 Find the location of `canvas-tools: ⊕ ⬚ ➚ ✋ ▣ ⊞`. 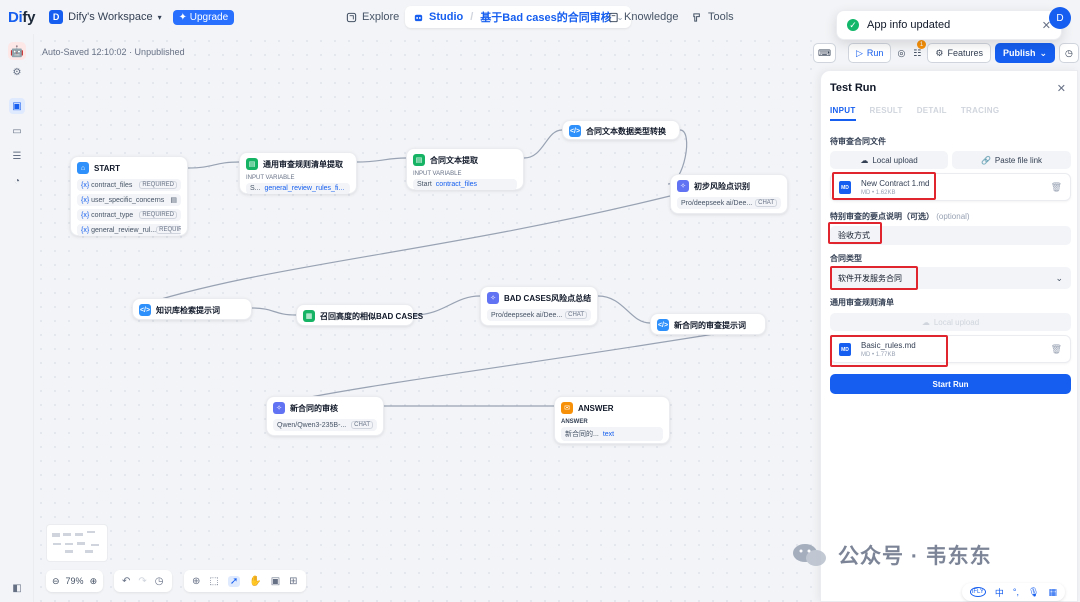

canvas-tools: ⊕ ⬚ ➚ ✋ ▣ ⊞ is located at coordinates (245, 581).